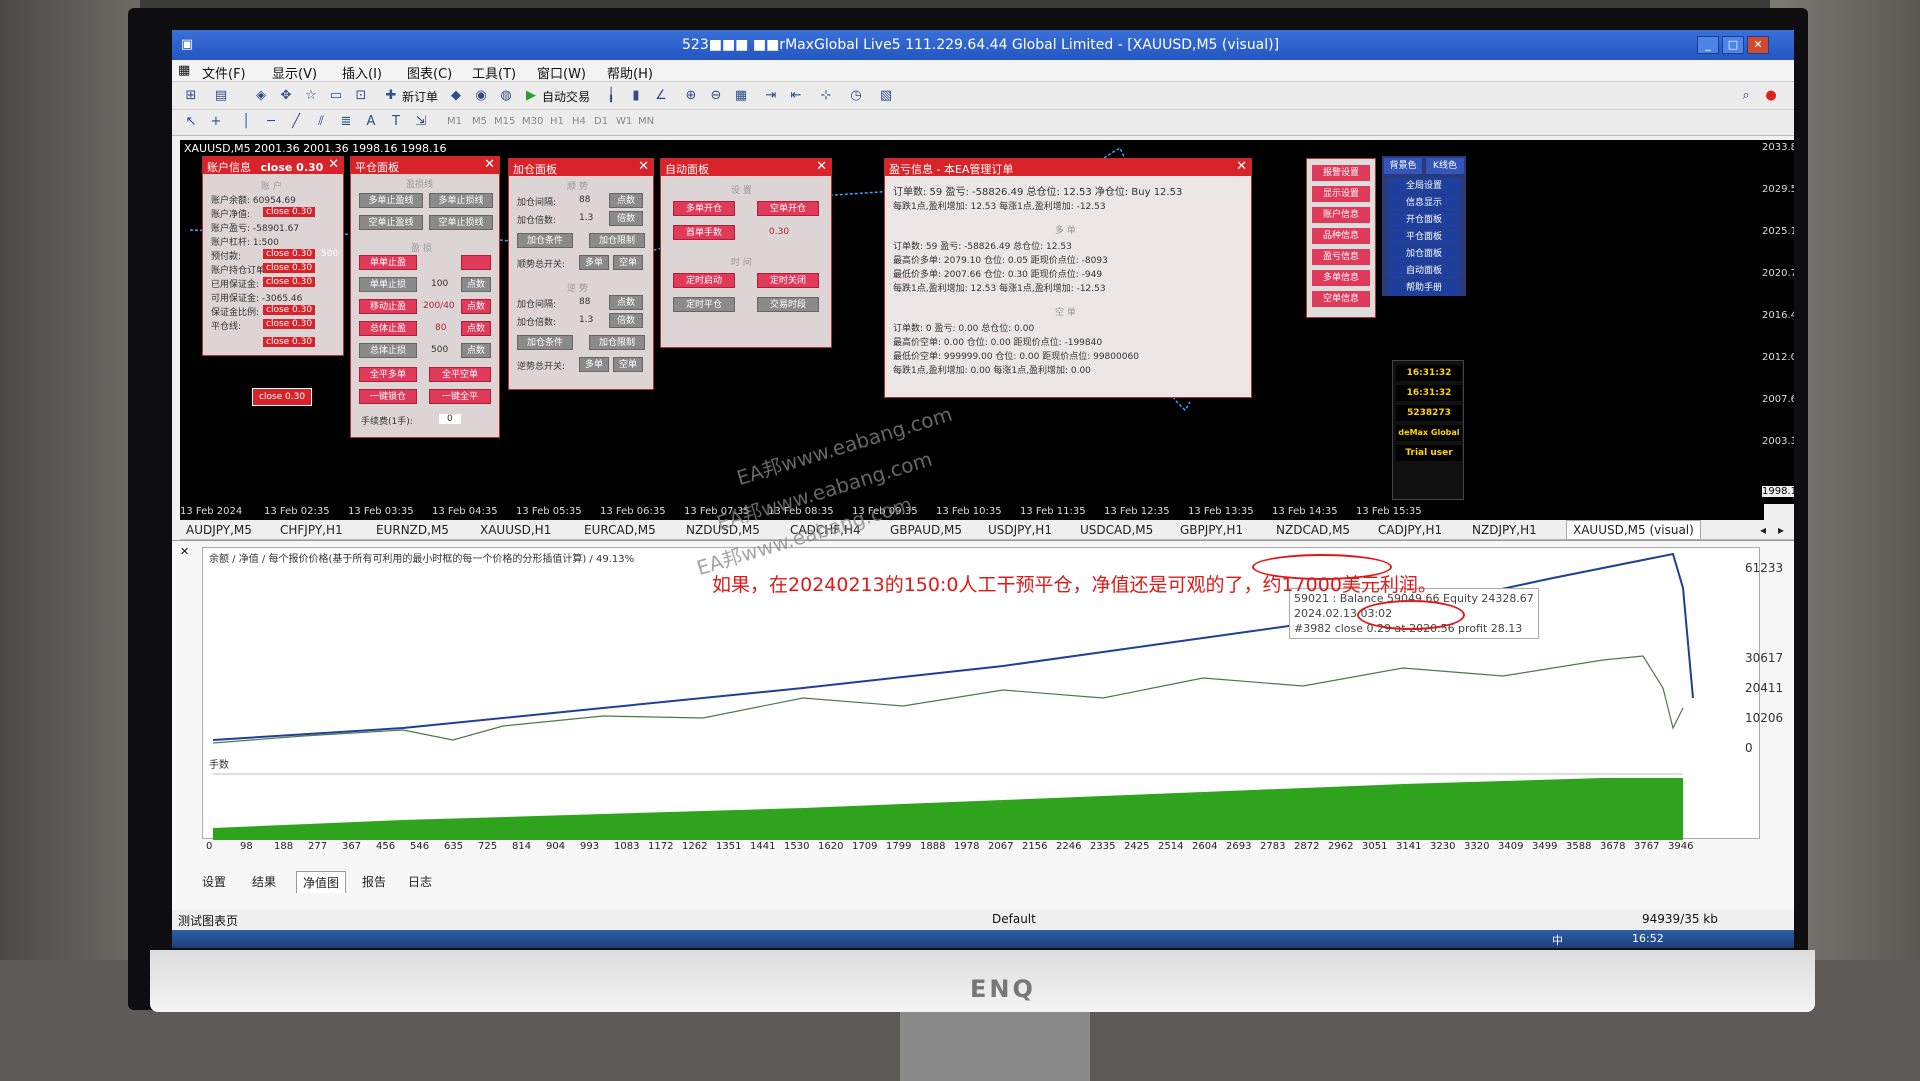  Describe the element at coordinates (282, 397) in the screenshot. I see `close-tag-bottom: close 0.30` at that location.